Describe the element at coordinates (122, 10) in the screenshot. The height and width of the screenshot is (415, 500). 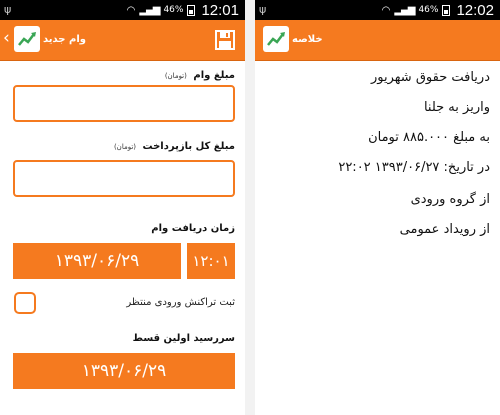
I see `status-bar: ψ ◠ ▂▄▆ 46% 12:01` at that location.